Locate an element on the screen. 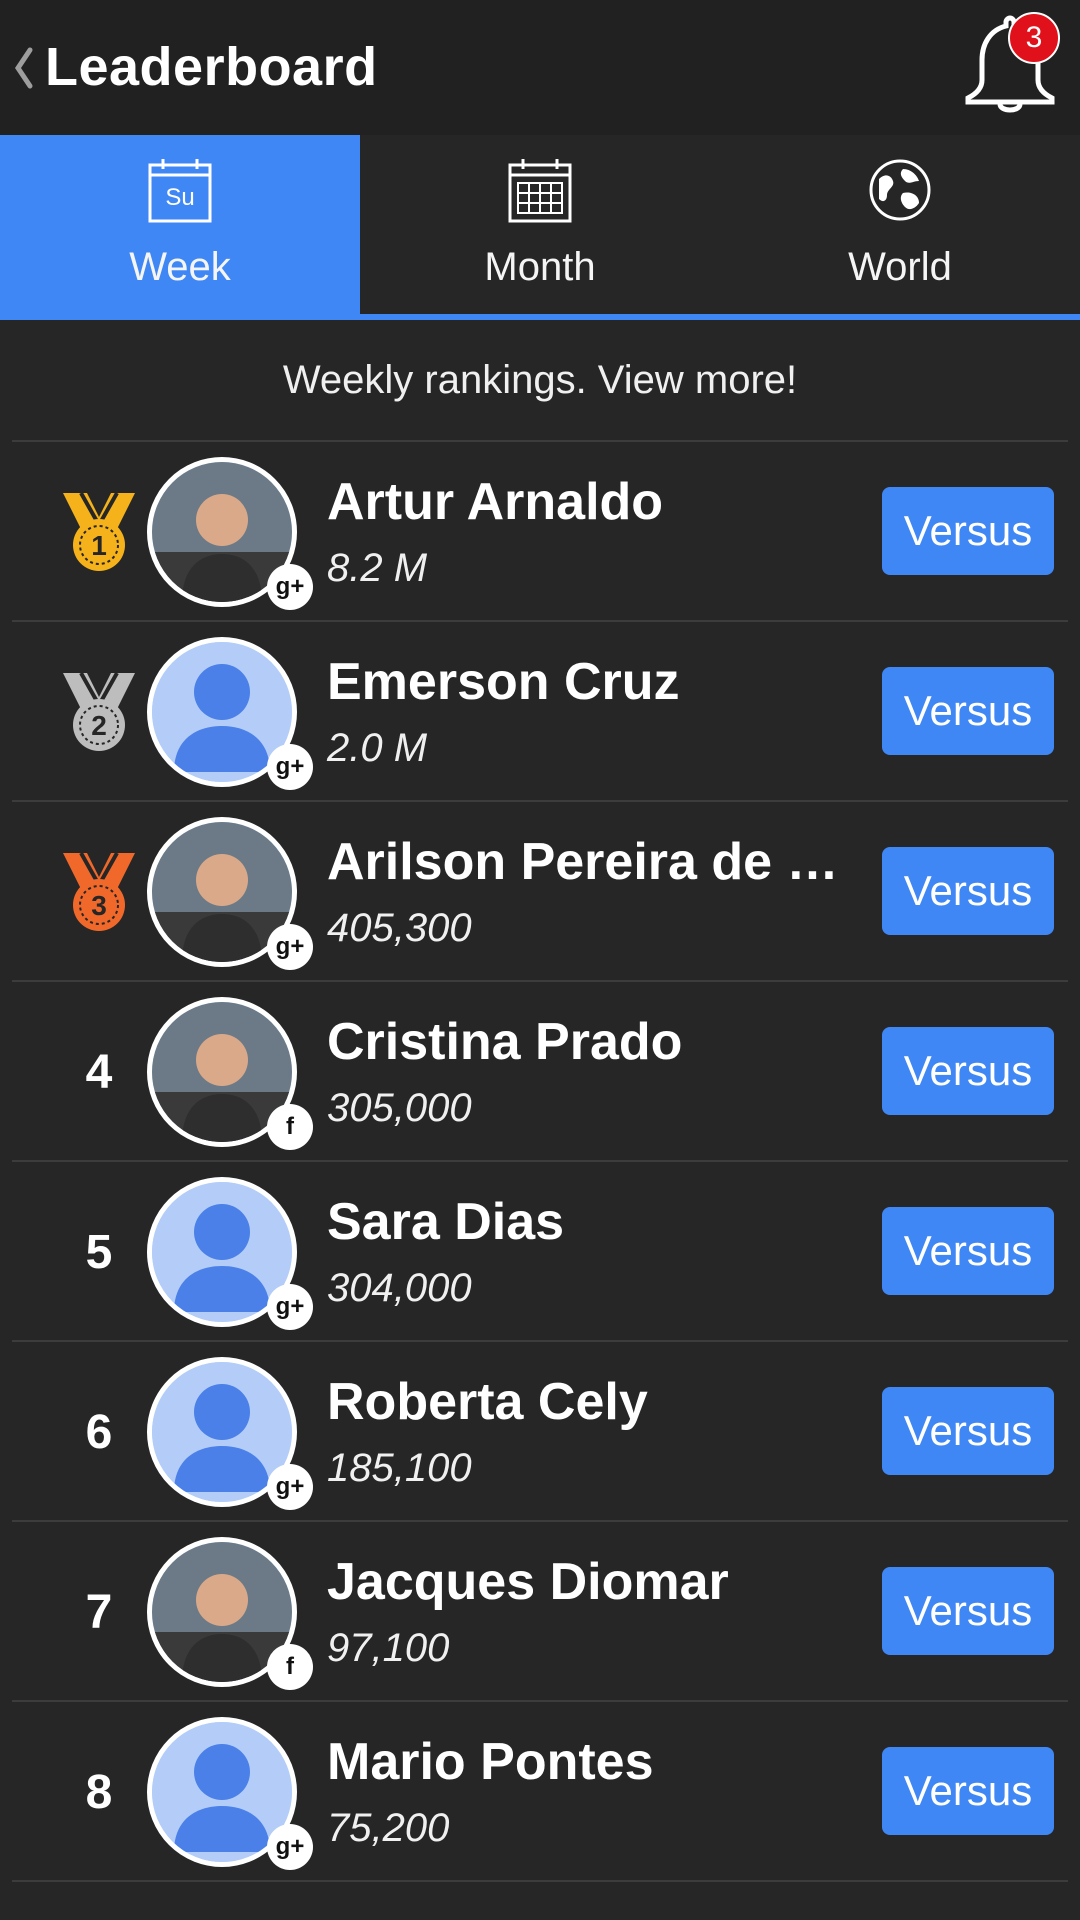  player-score: 2.0 M is located at coordinates (377, 748).